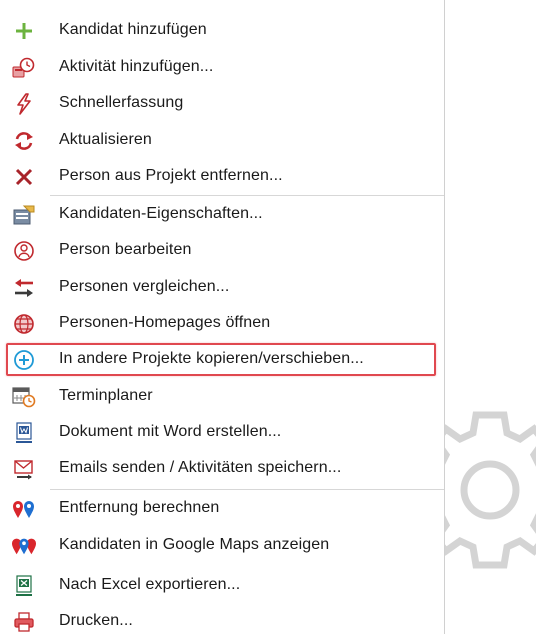 The width and height of the screenshot is (536, 640). Describe the element at coordinates (165, 322) in the screenshot. I see `menu-item-label: Personen-Homepages öffnen` at that location.